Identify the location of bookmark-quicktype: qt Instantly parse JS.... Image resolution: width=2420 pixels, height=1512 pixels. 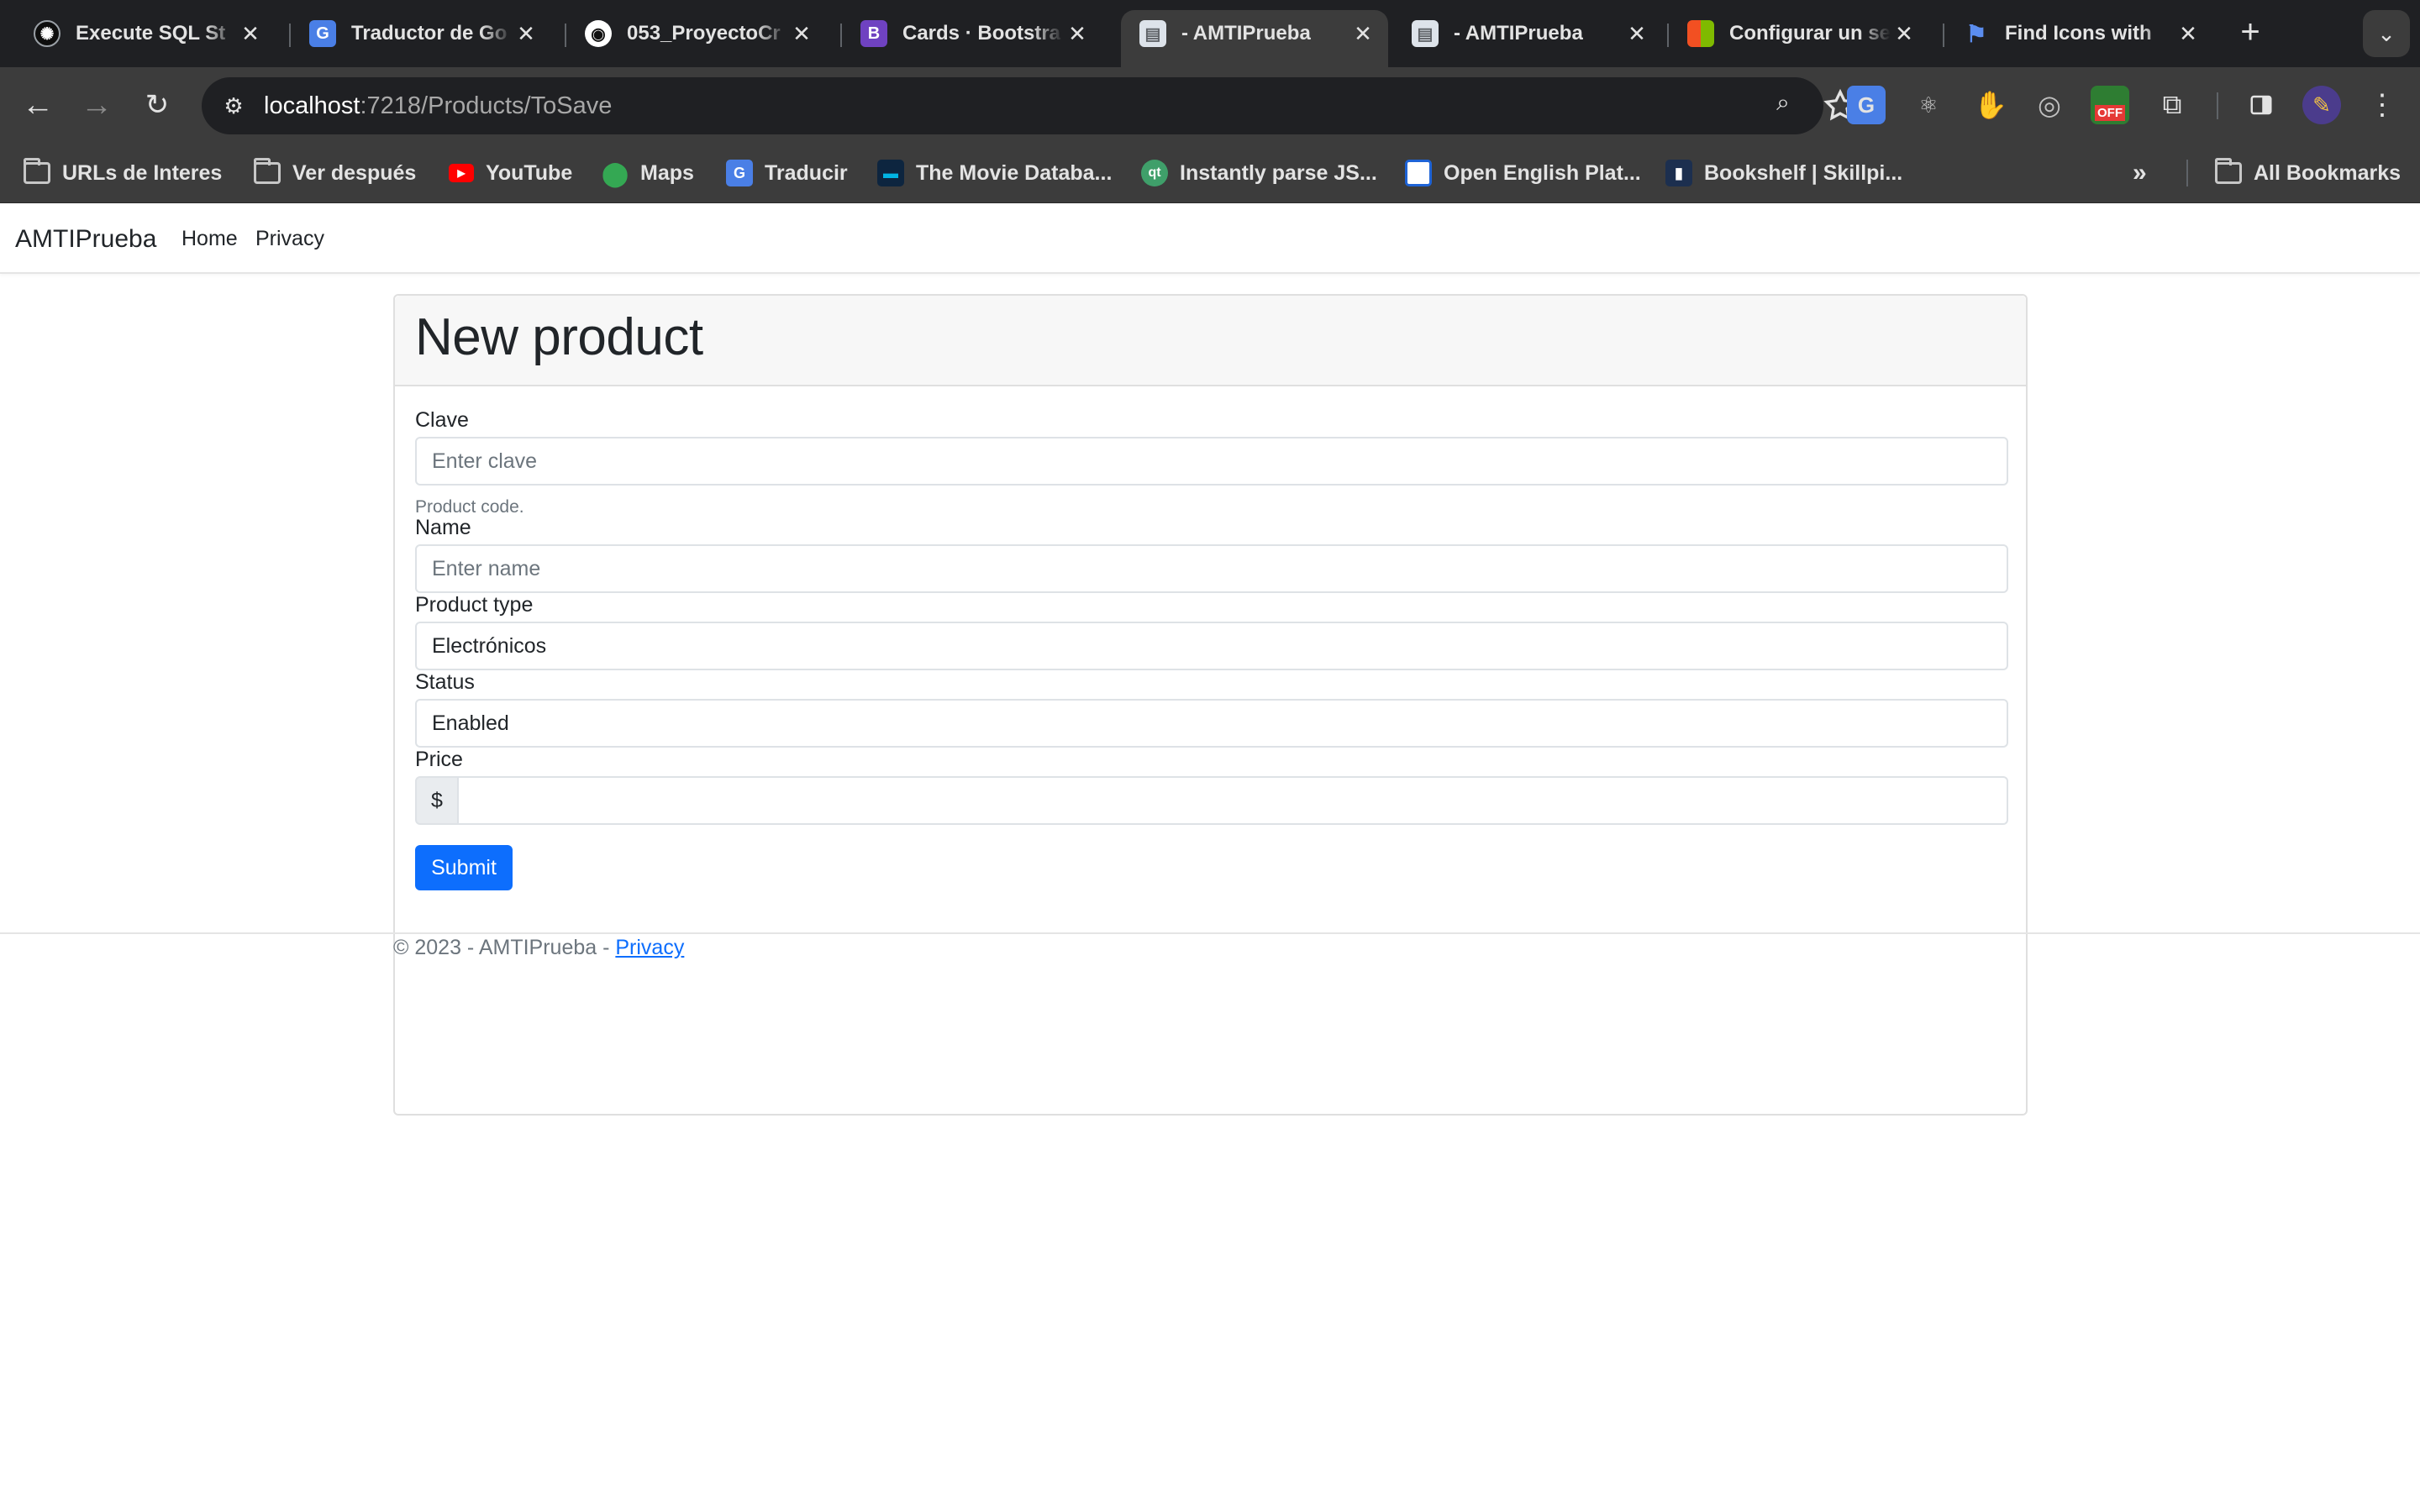
(1259, 173).